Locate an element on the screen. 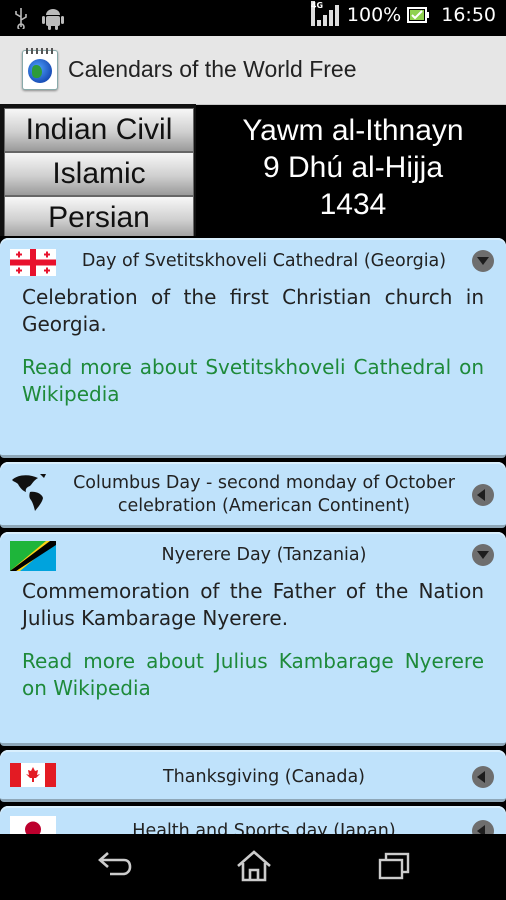 The image size is (506, 900). event-title: Health and Sports day (Japan) is located at coordinates (264, 827).